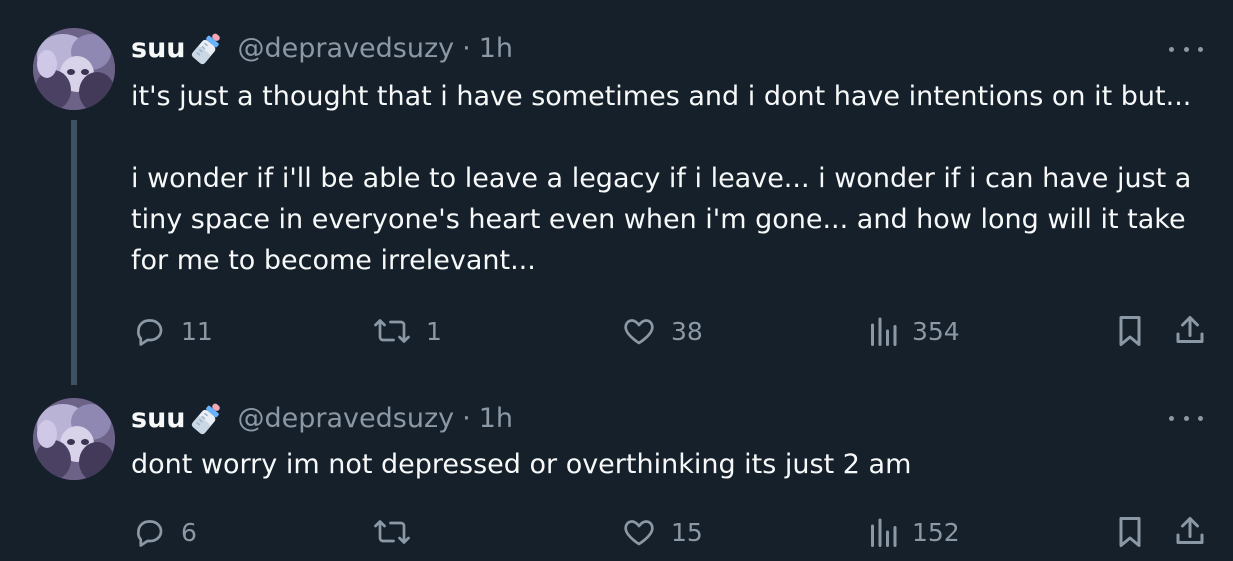 The width and height of the screenshot is (1233, 561). Describe the element at coordinates (74, 252) in the screenshot. I see `thread-connector-line` at that location.